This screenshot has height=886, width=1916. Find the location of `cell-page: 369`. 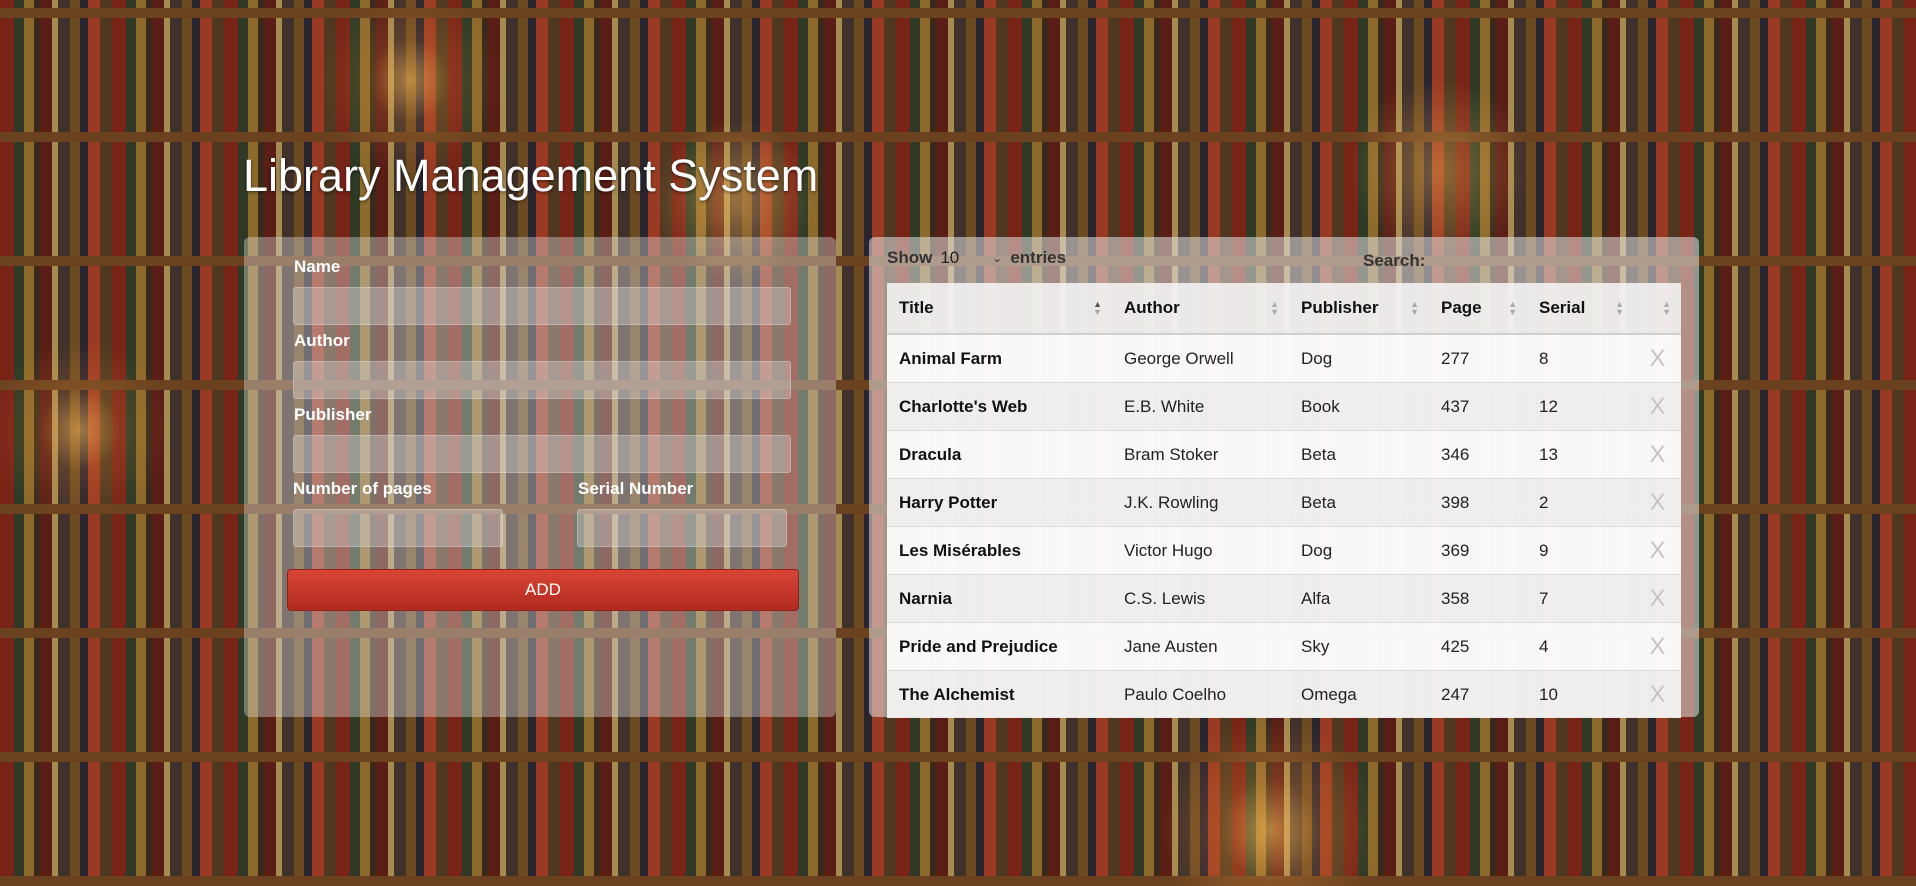

cell-page: 369 is located at coordinates (1478, 550).